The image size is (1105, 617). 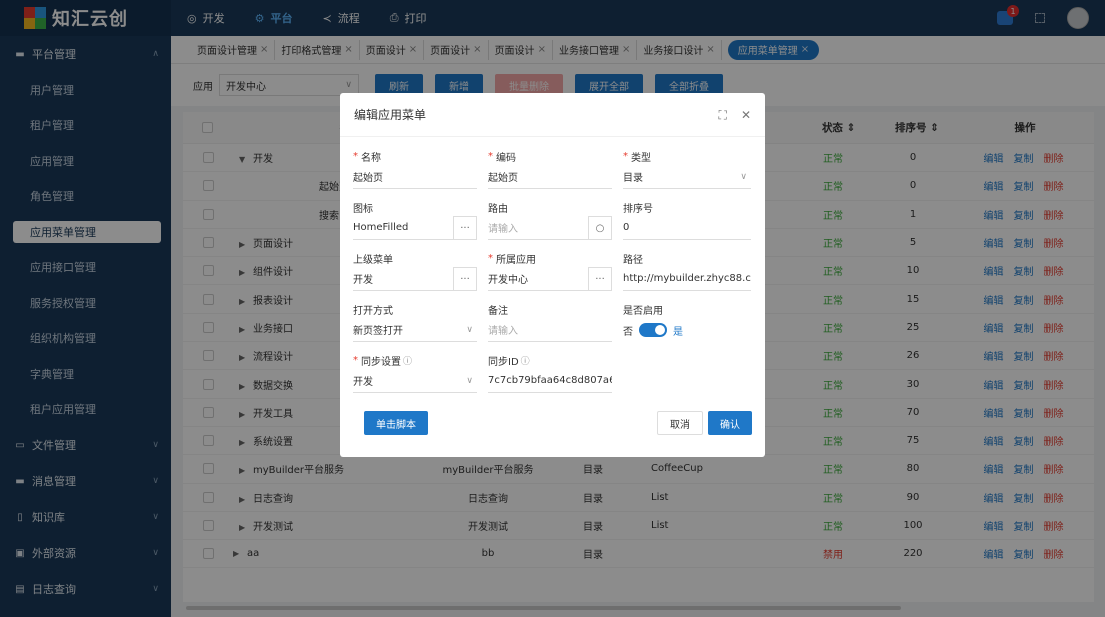 I want to click on close-icon: ✕, so click(x=746, y=115).